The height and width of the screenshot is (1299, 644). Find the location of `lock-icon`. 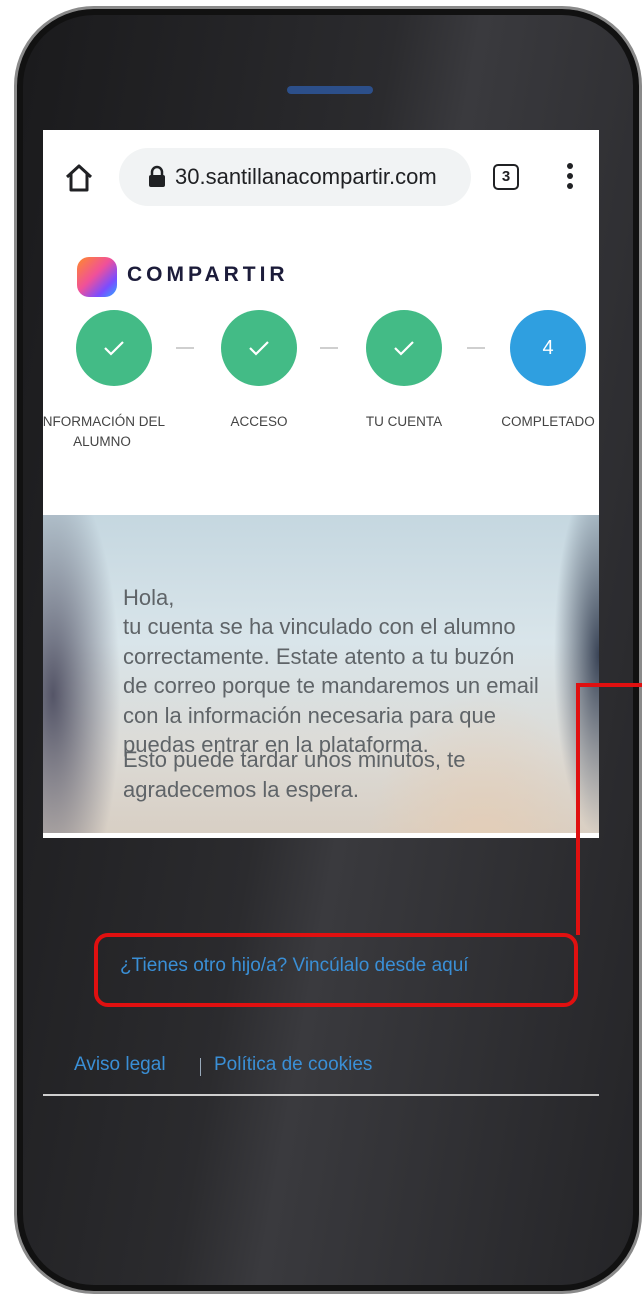

lock-icon is located at coordinates (157, 177).